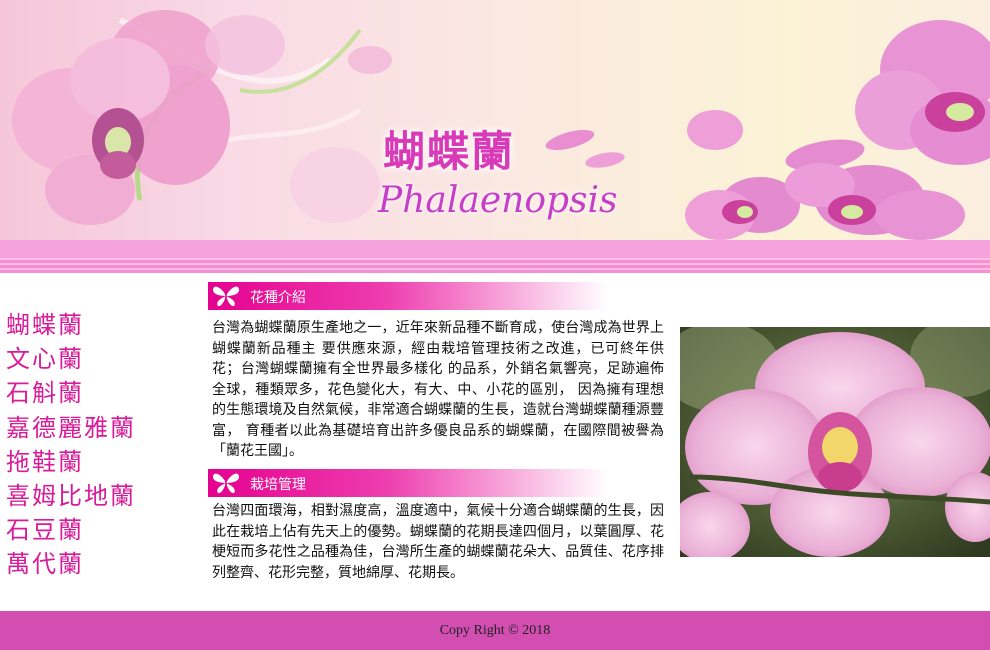 This screenshot has height=650, width=990. What do you see at coordinates (278, 298) in the screenshot?
I see `section-heading-label: 花種介紹` at bounding box center [278, 298].